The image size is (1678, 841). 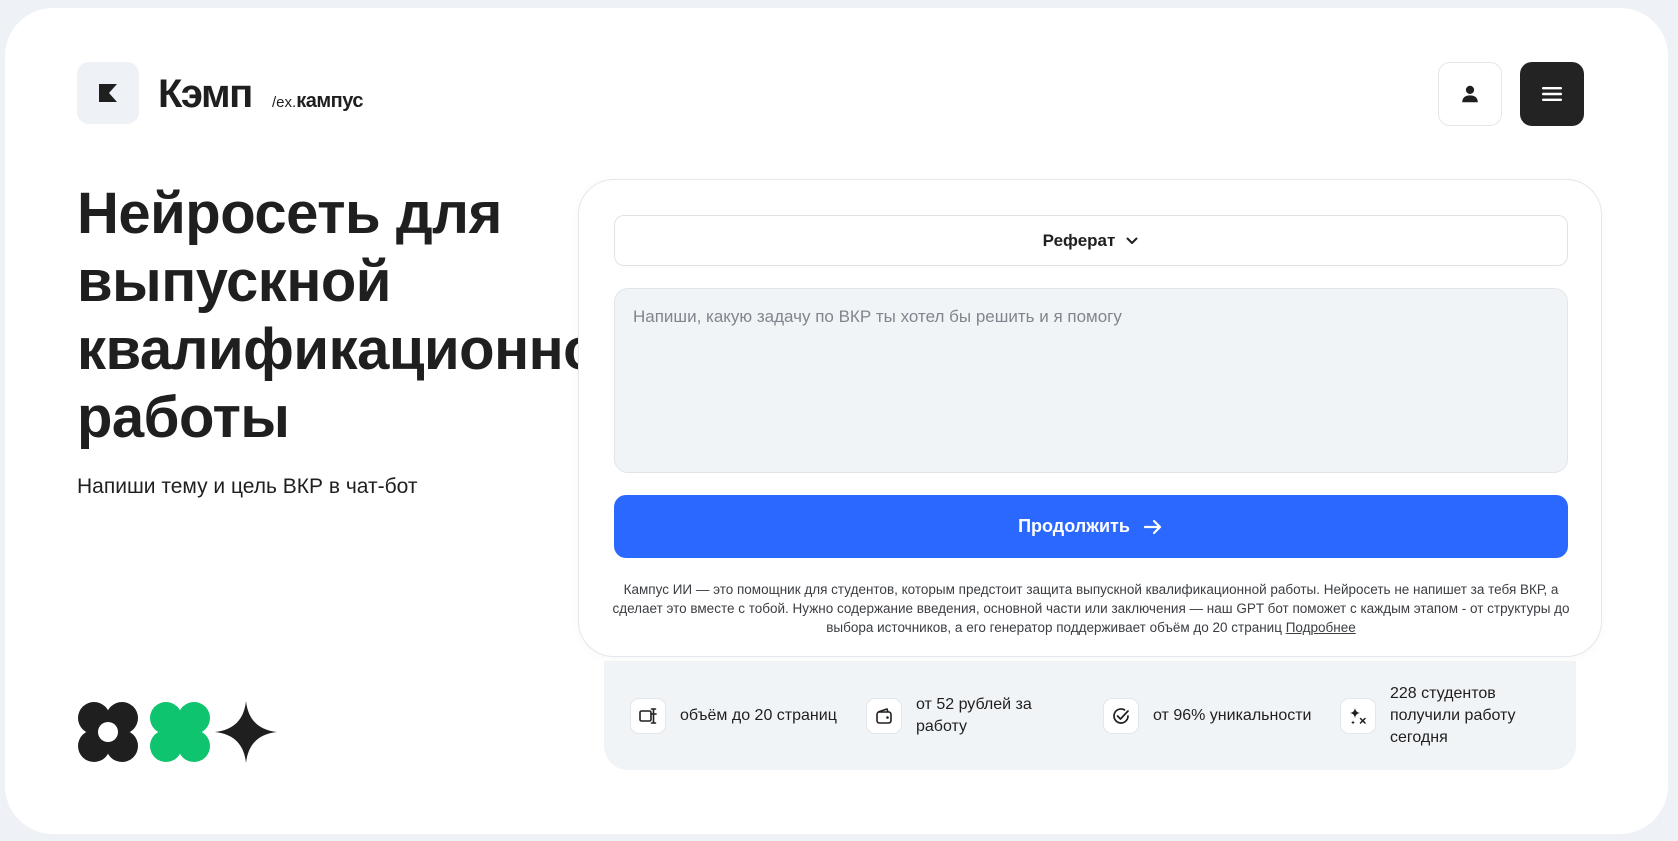 I want to click on feature-text: объём до 20 страниц, so click(x=758, y=715).